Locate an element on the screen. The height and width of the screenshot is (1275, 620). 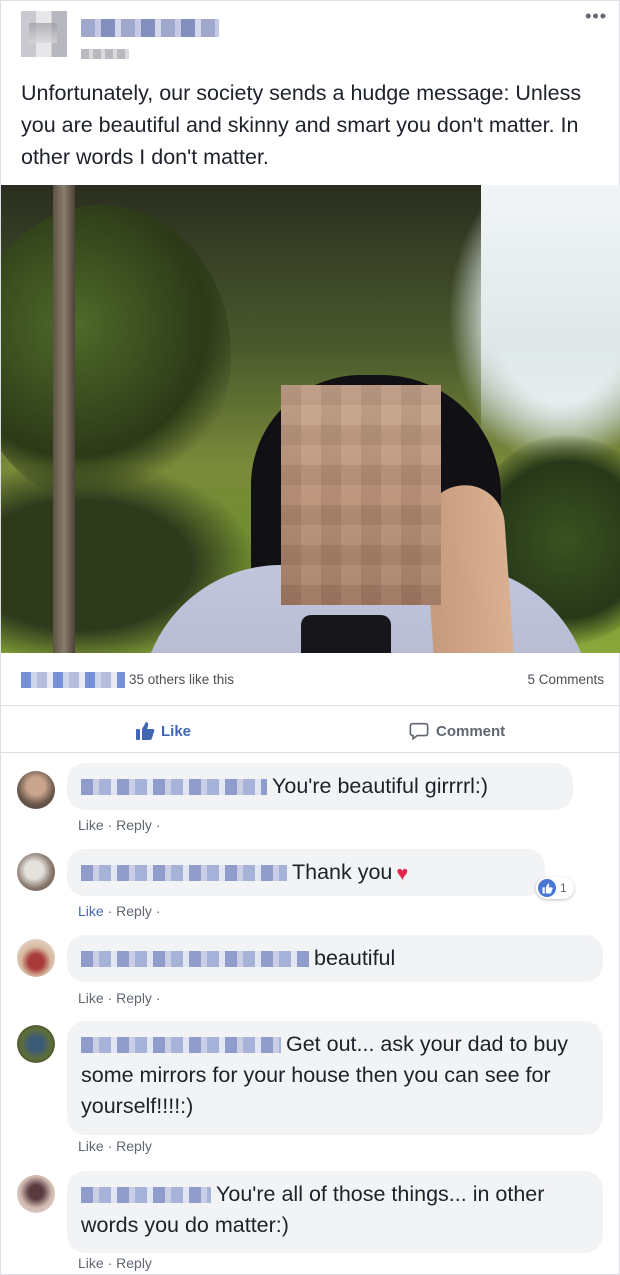
like-button-label: Like is located at coordinates (176, 731).